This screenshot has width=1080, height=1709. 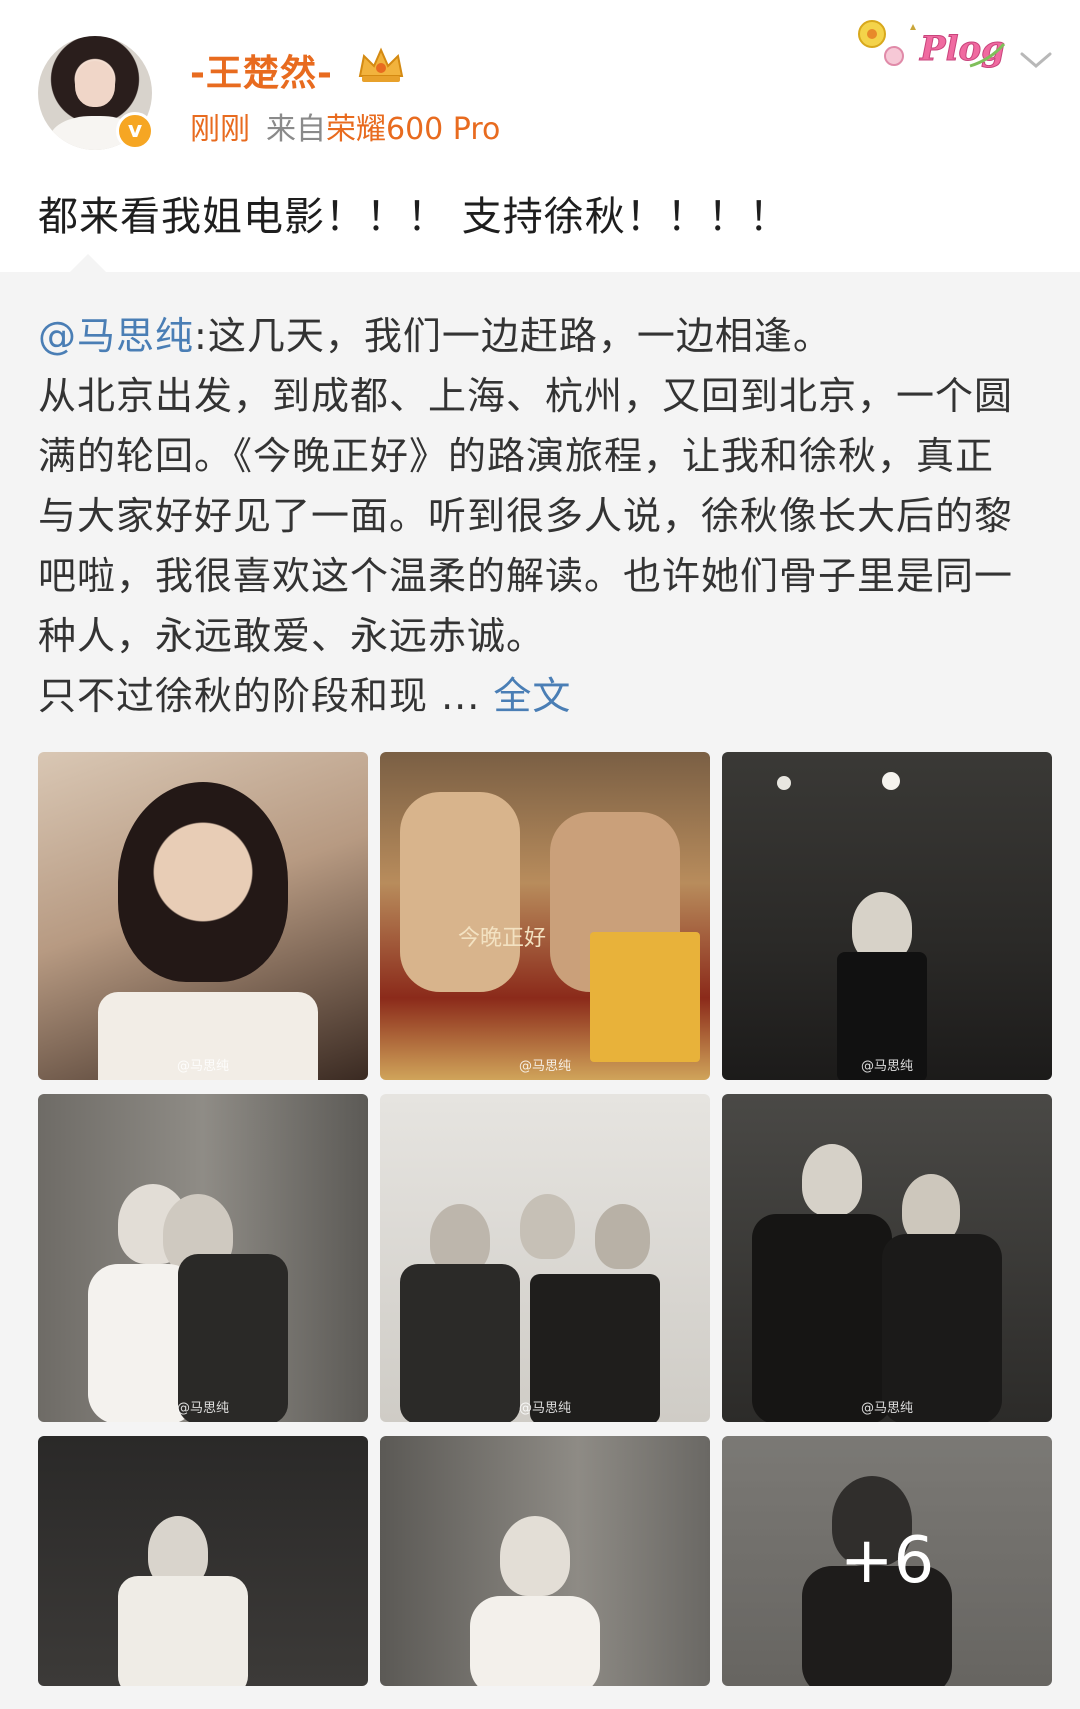 What do you see at coordinates (220, 129) in the screenshot?
I see `post-time: 刚刚` at bounding box center [220, 129].